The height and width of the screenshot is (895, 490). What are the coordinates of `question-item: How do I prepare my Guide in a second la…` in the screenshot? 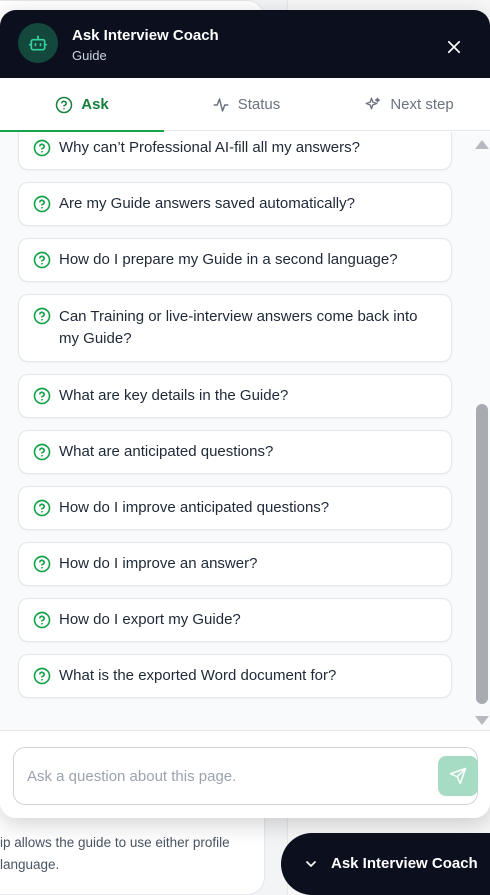 It's located at (235, 260).